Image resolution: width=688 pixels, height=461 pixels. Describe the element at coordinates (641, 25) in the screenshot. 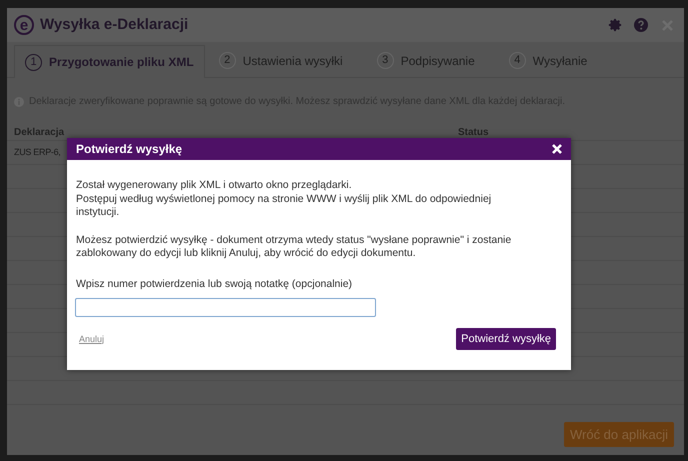

I see `help-icon` at that location.